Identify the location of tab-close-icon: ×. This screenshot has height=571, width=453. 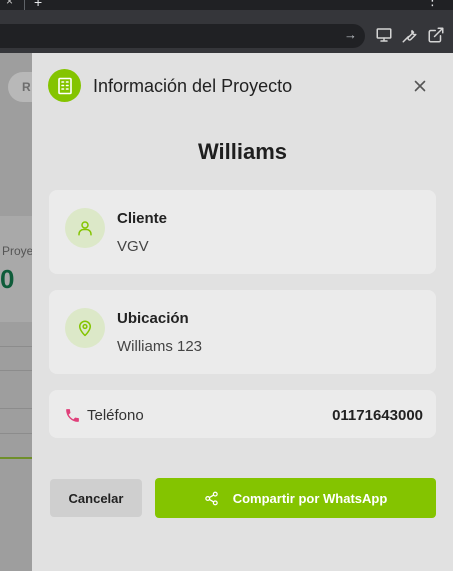
(9, 3).